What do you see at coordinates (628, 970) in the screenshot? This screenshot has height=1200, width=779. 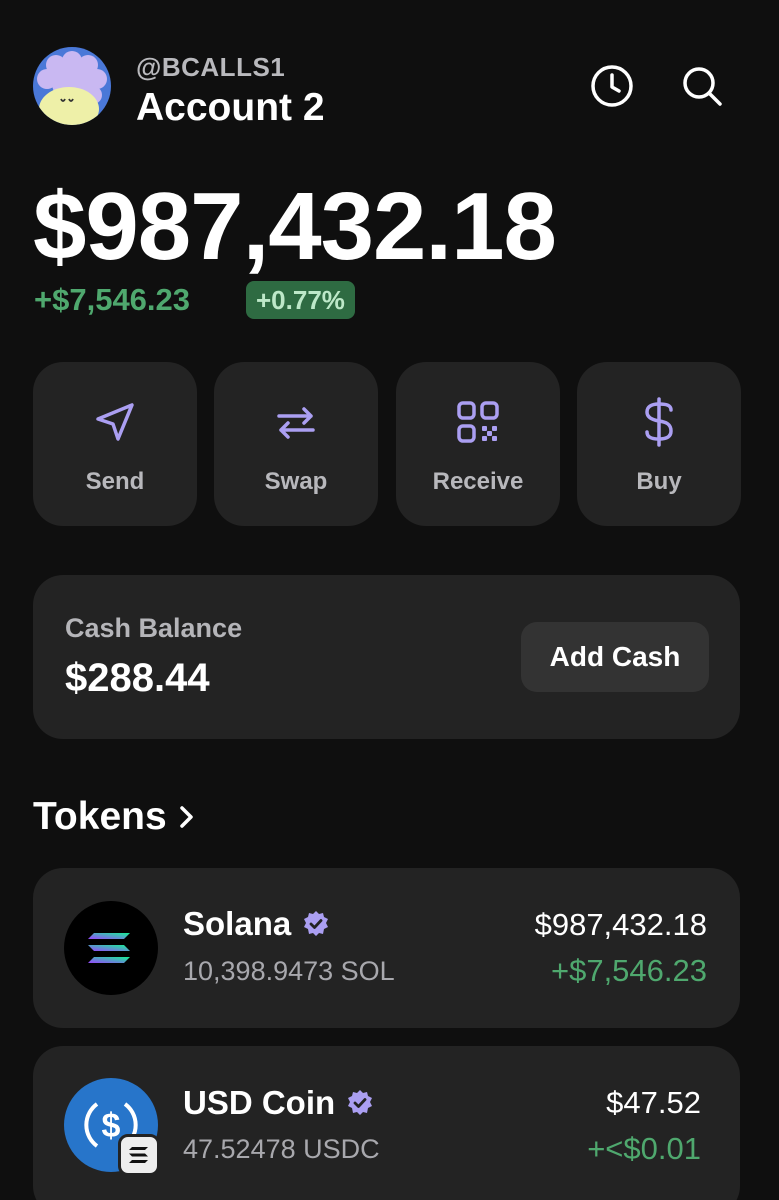 I see `token-change-solana: +$7,546.23` at bounding box center [628, 970].